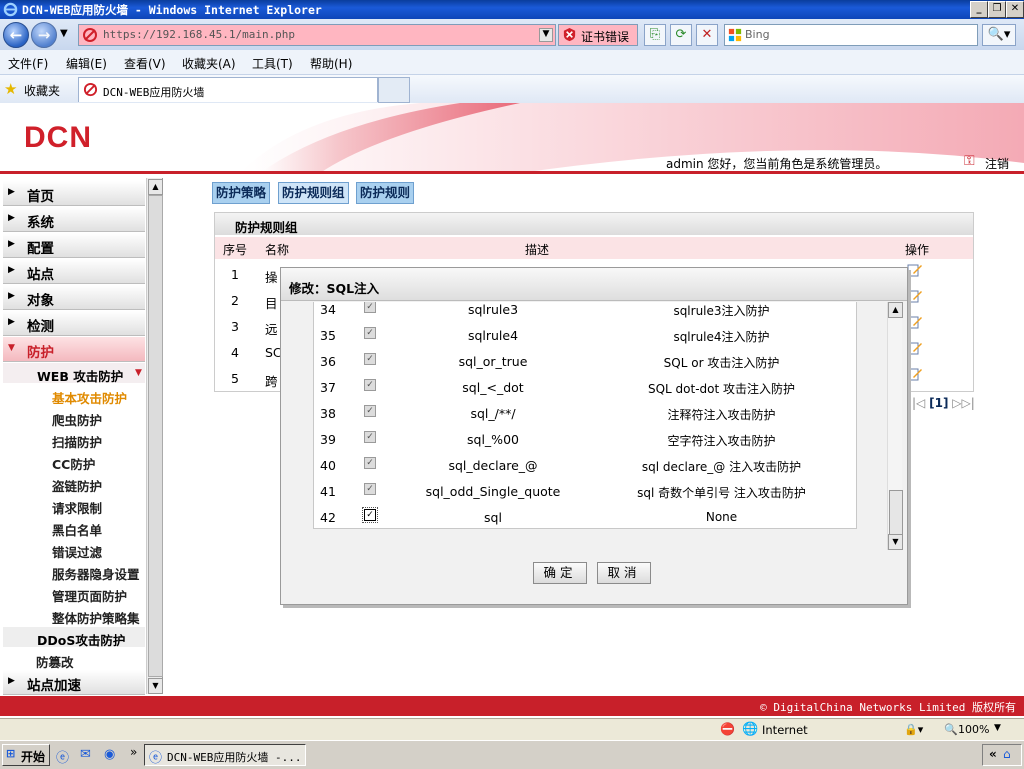 This screenshot has width=1024, height=769. What do you see at coordinates (74, 349) in the screenshot?
I see `sidebar-item-protect: ▼ 防护` at bounding box center [74, 349].